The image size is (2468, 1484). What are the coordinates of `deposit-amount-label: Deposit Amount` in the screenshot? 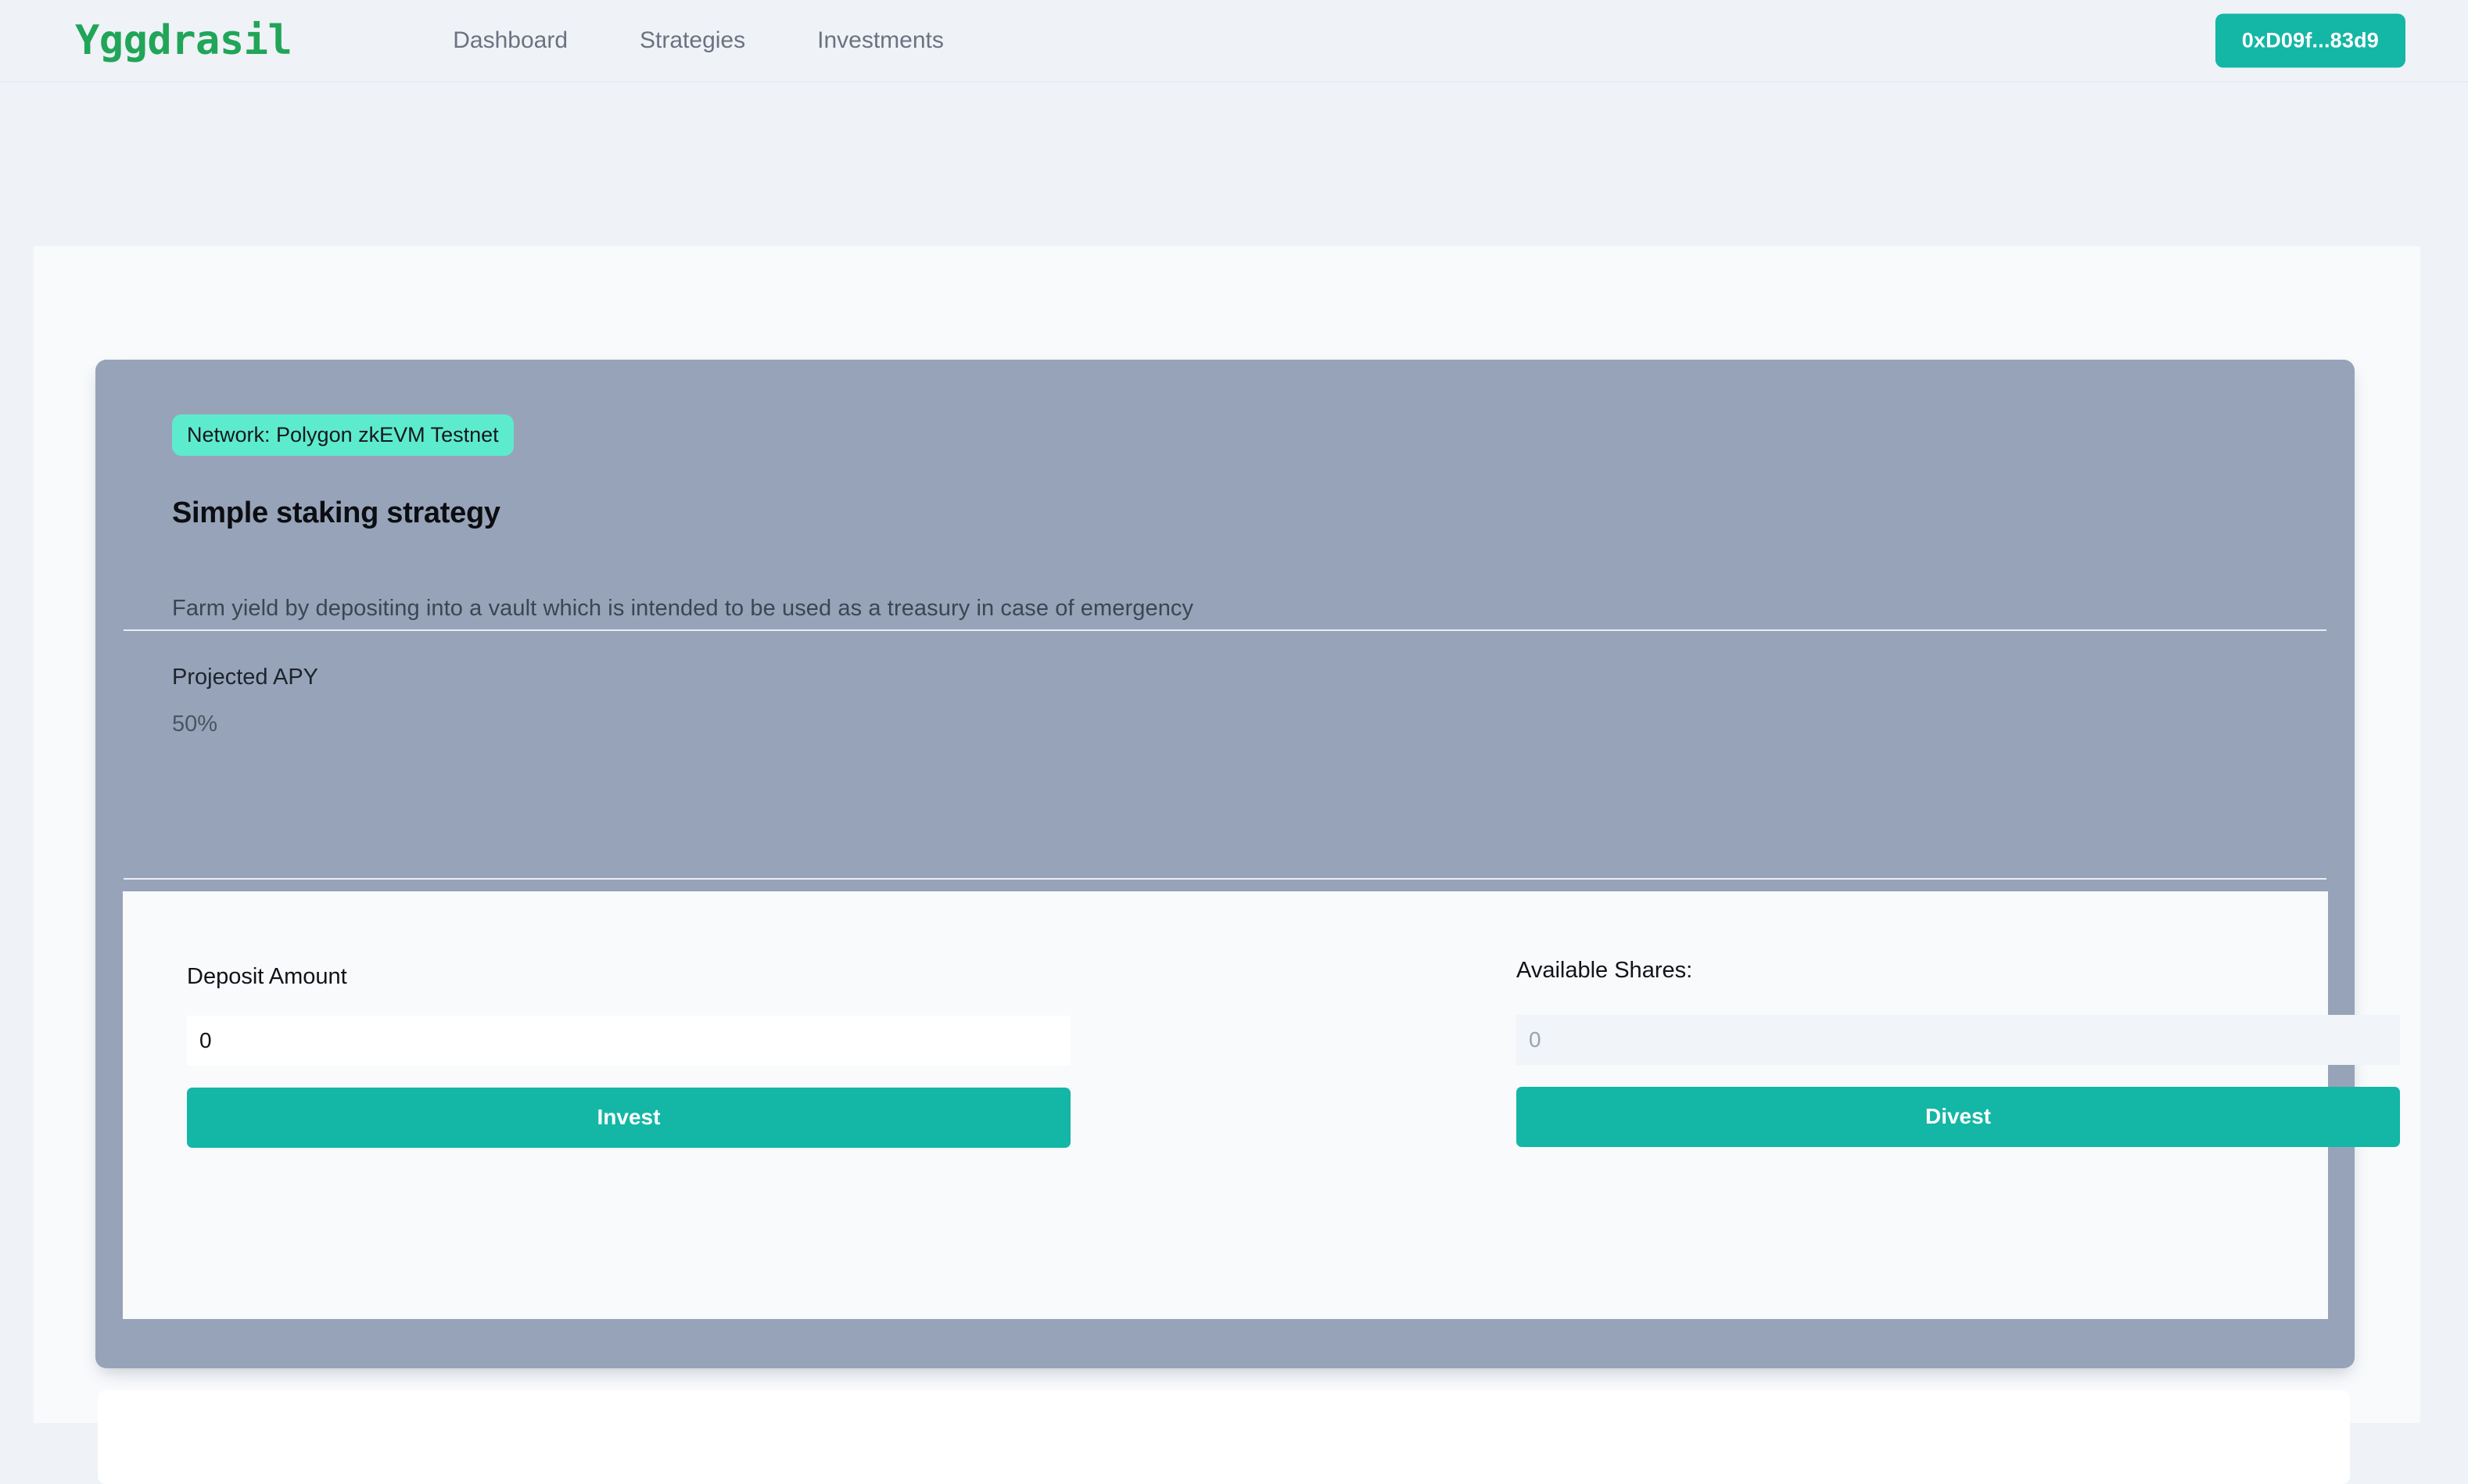 It's located at (267, 976).